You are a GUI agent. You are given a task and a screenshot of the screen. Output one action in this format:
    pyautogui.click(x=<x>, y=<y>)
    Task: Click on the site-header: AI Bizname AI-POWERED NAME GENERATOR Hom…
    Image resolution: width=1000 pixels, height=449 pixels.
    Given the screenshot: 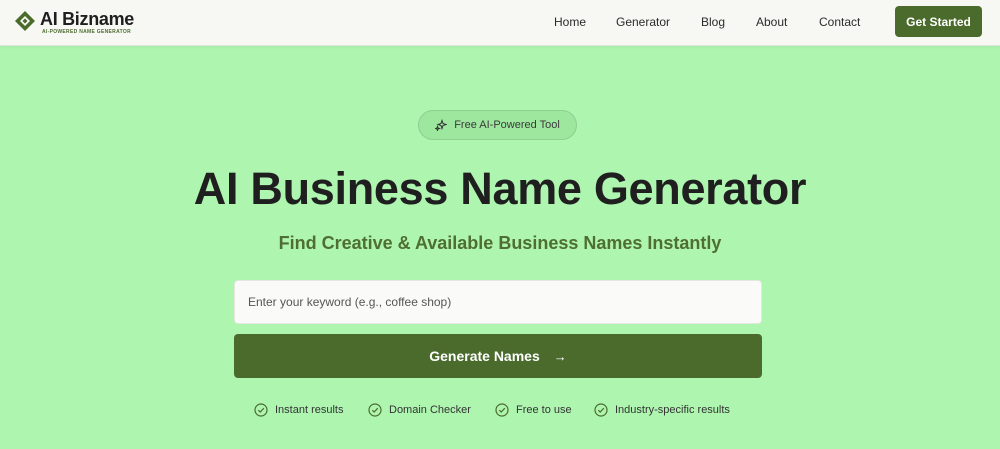 What is the action you would take?
    pyautogui.click(x=500, y=23)
    